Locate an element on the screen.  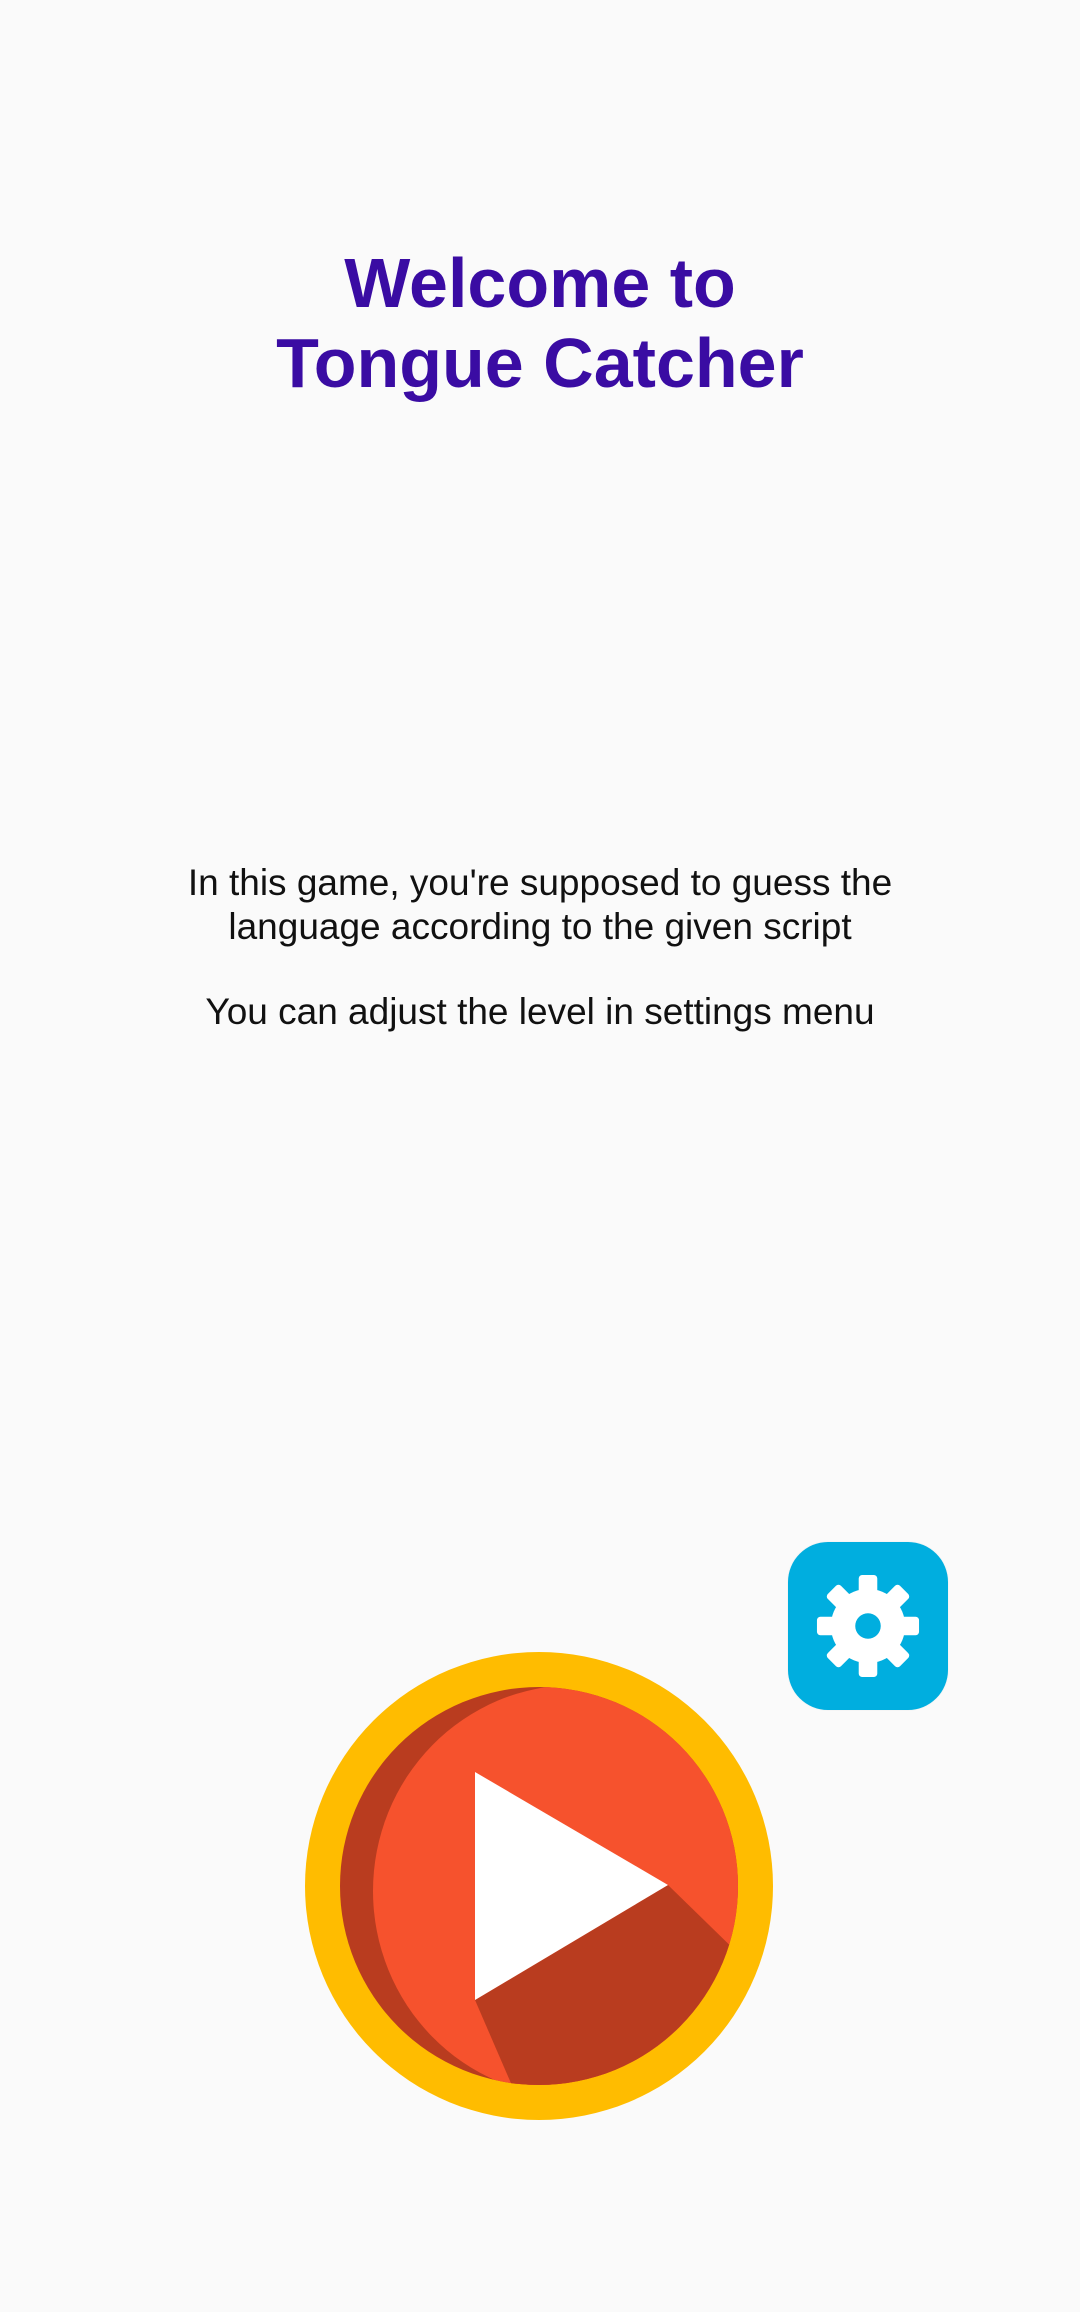
play-icon is located at coordinates (539, 1886).